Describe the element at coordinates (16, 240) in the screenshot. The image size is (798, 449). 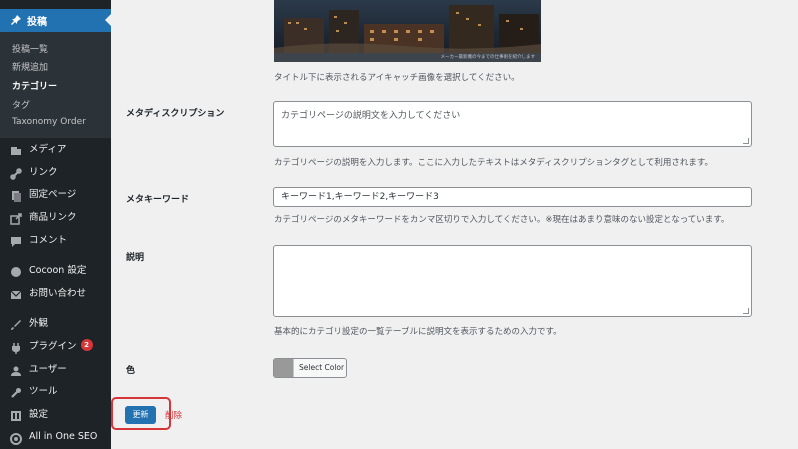
I see `comment-icon` at that location.